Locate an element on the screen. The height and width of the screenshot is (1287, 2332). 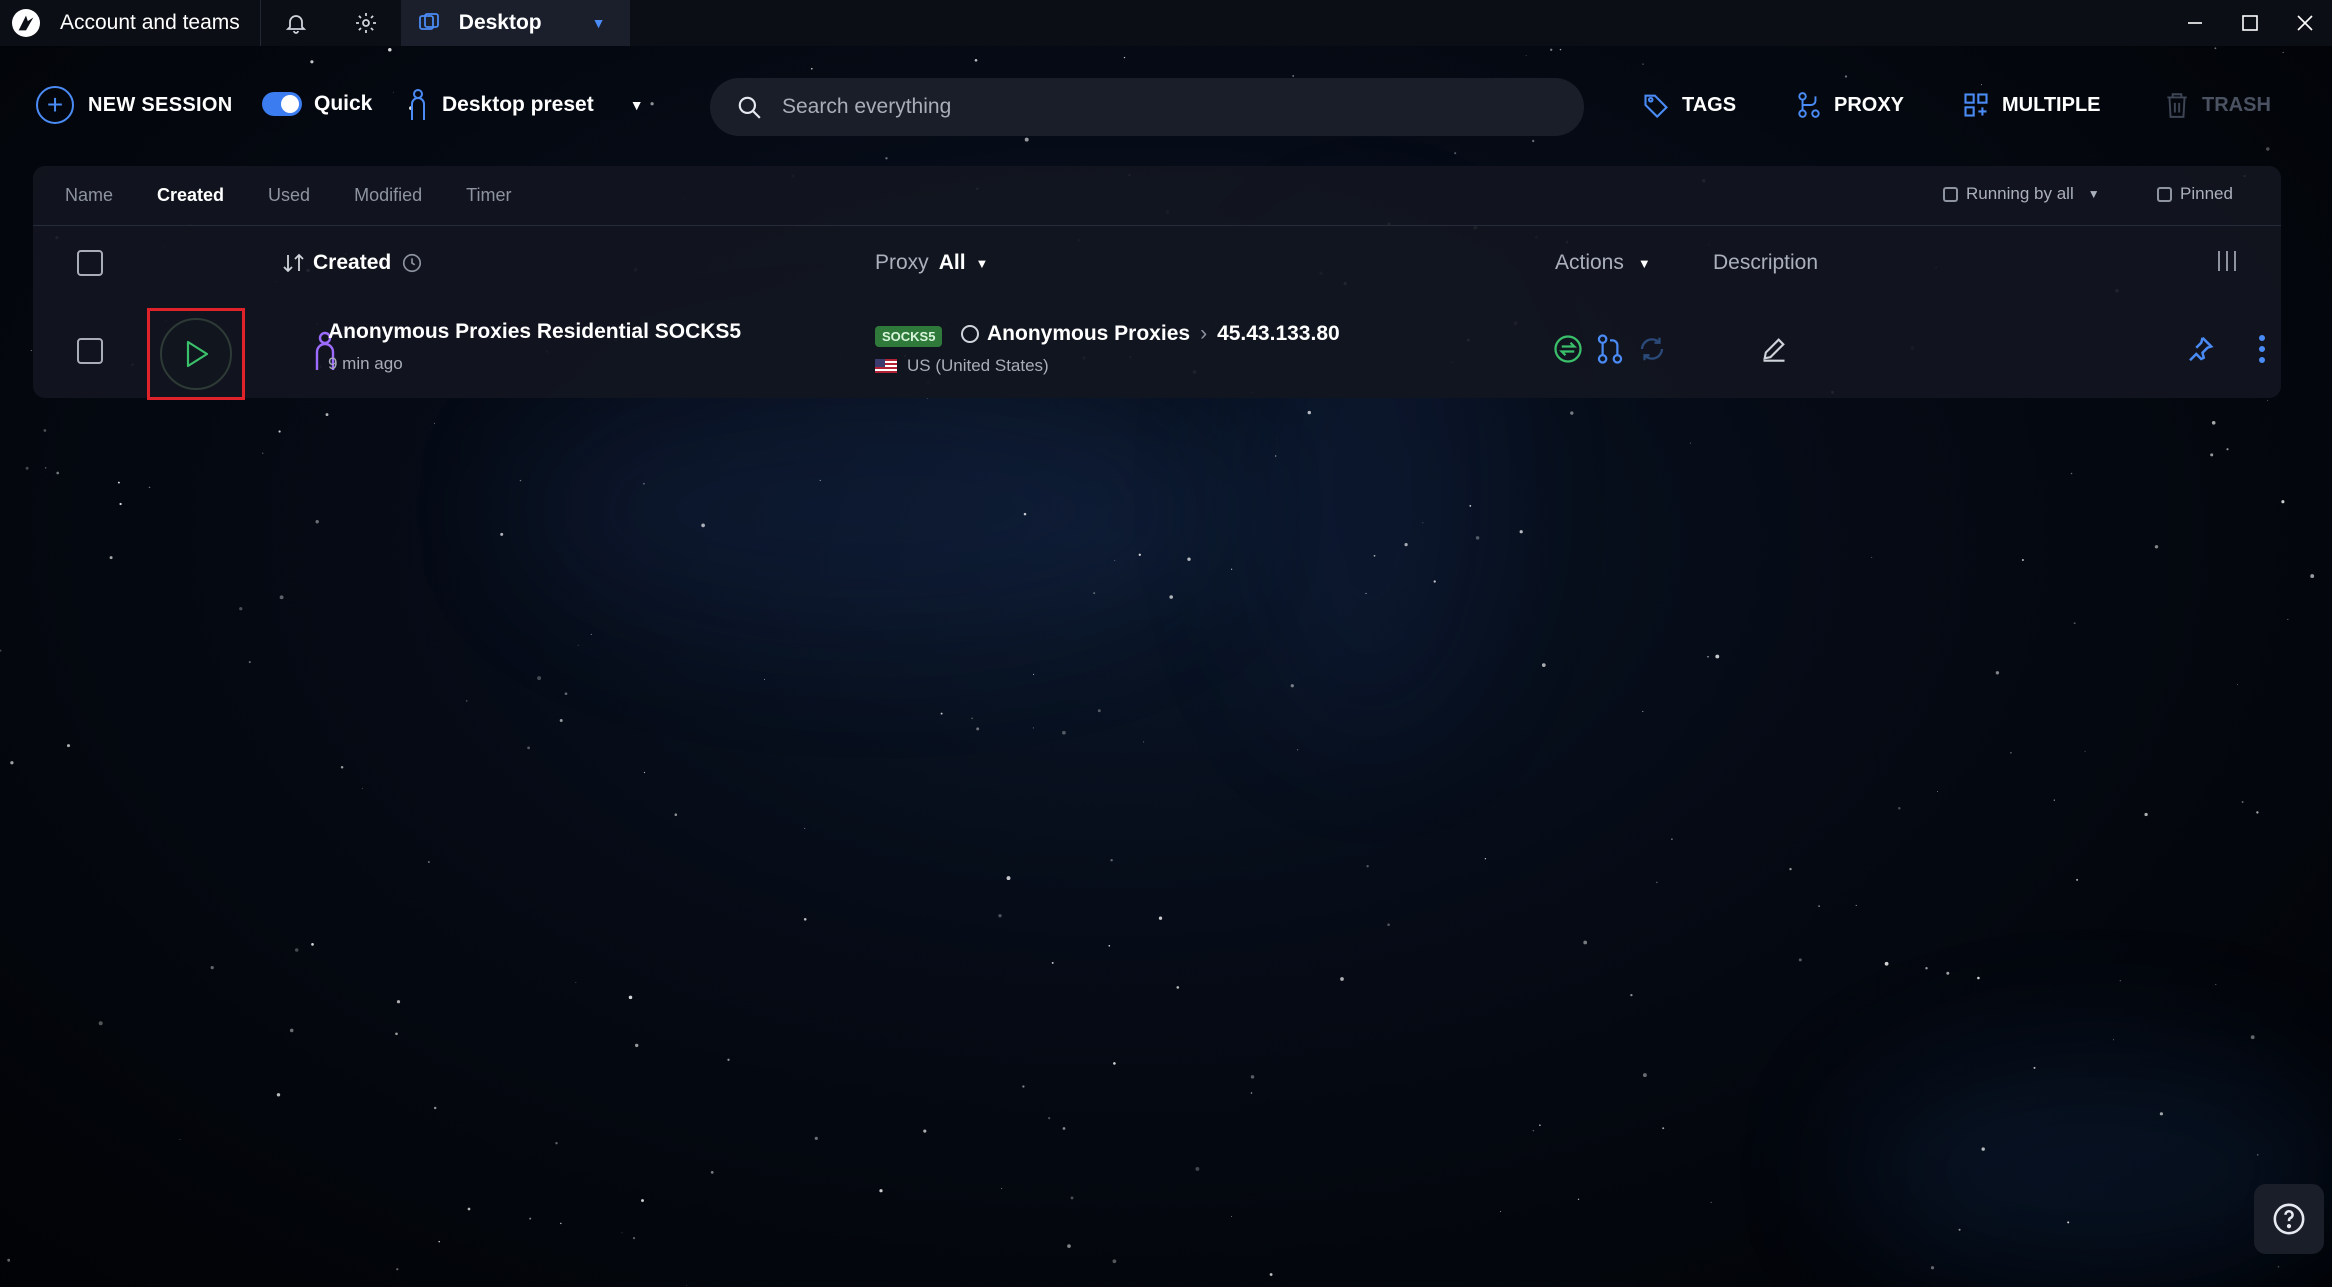
created-sort-header: Created is located at coordinates (352, 263).